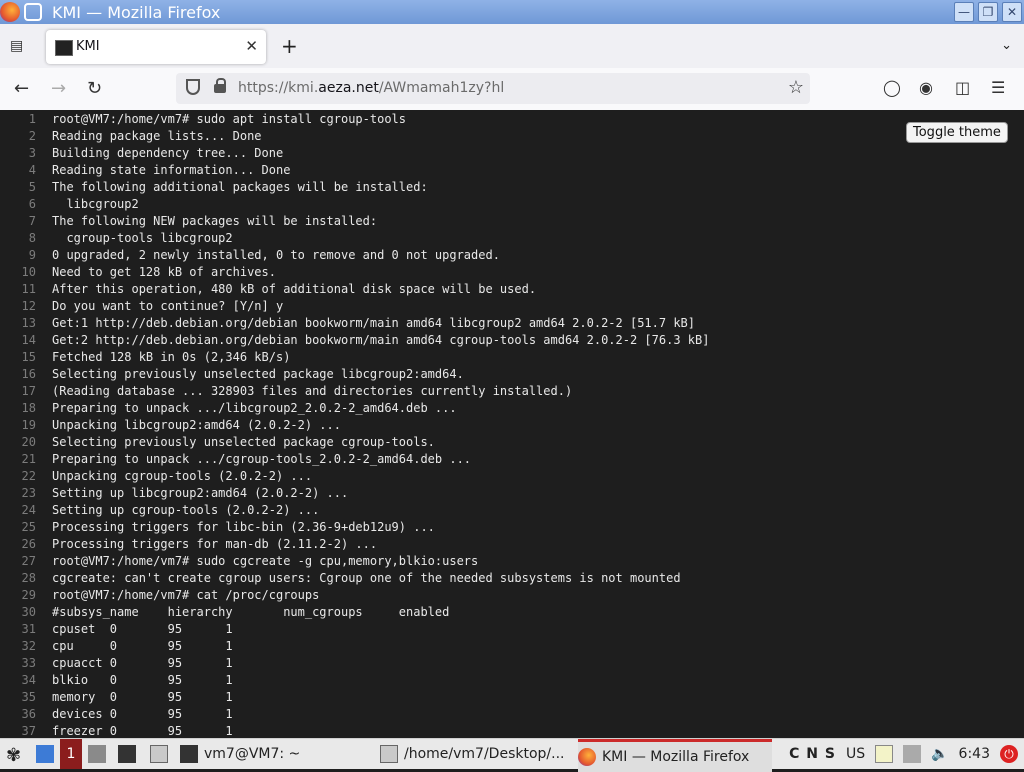 The width and height of the screenshot is (1024, 772). Describe the element at coordinates (171, 170) in the screenshot. I see `line-text: Reading state information... Done` at that location.